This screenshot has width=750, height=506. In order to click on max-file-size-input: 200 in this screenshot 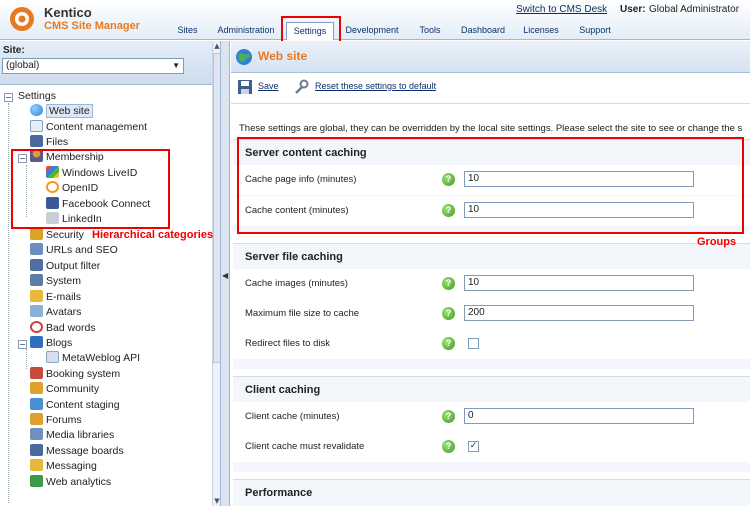, I will do `click(579, 313)`.